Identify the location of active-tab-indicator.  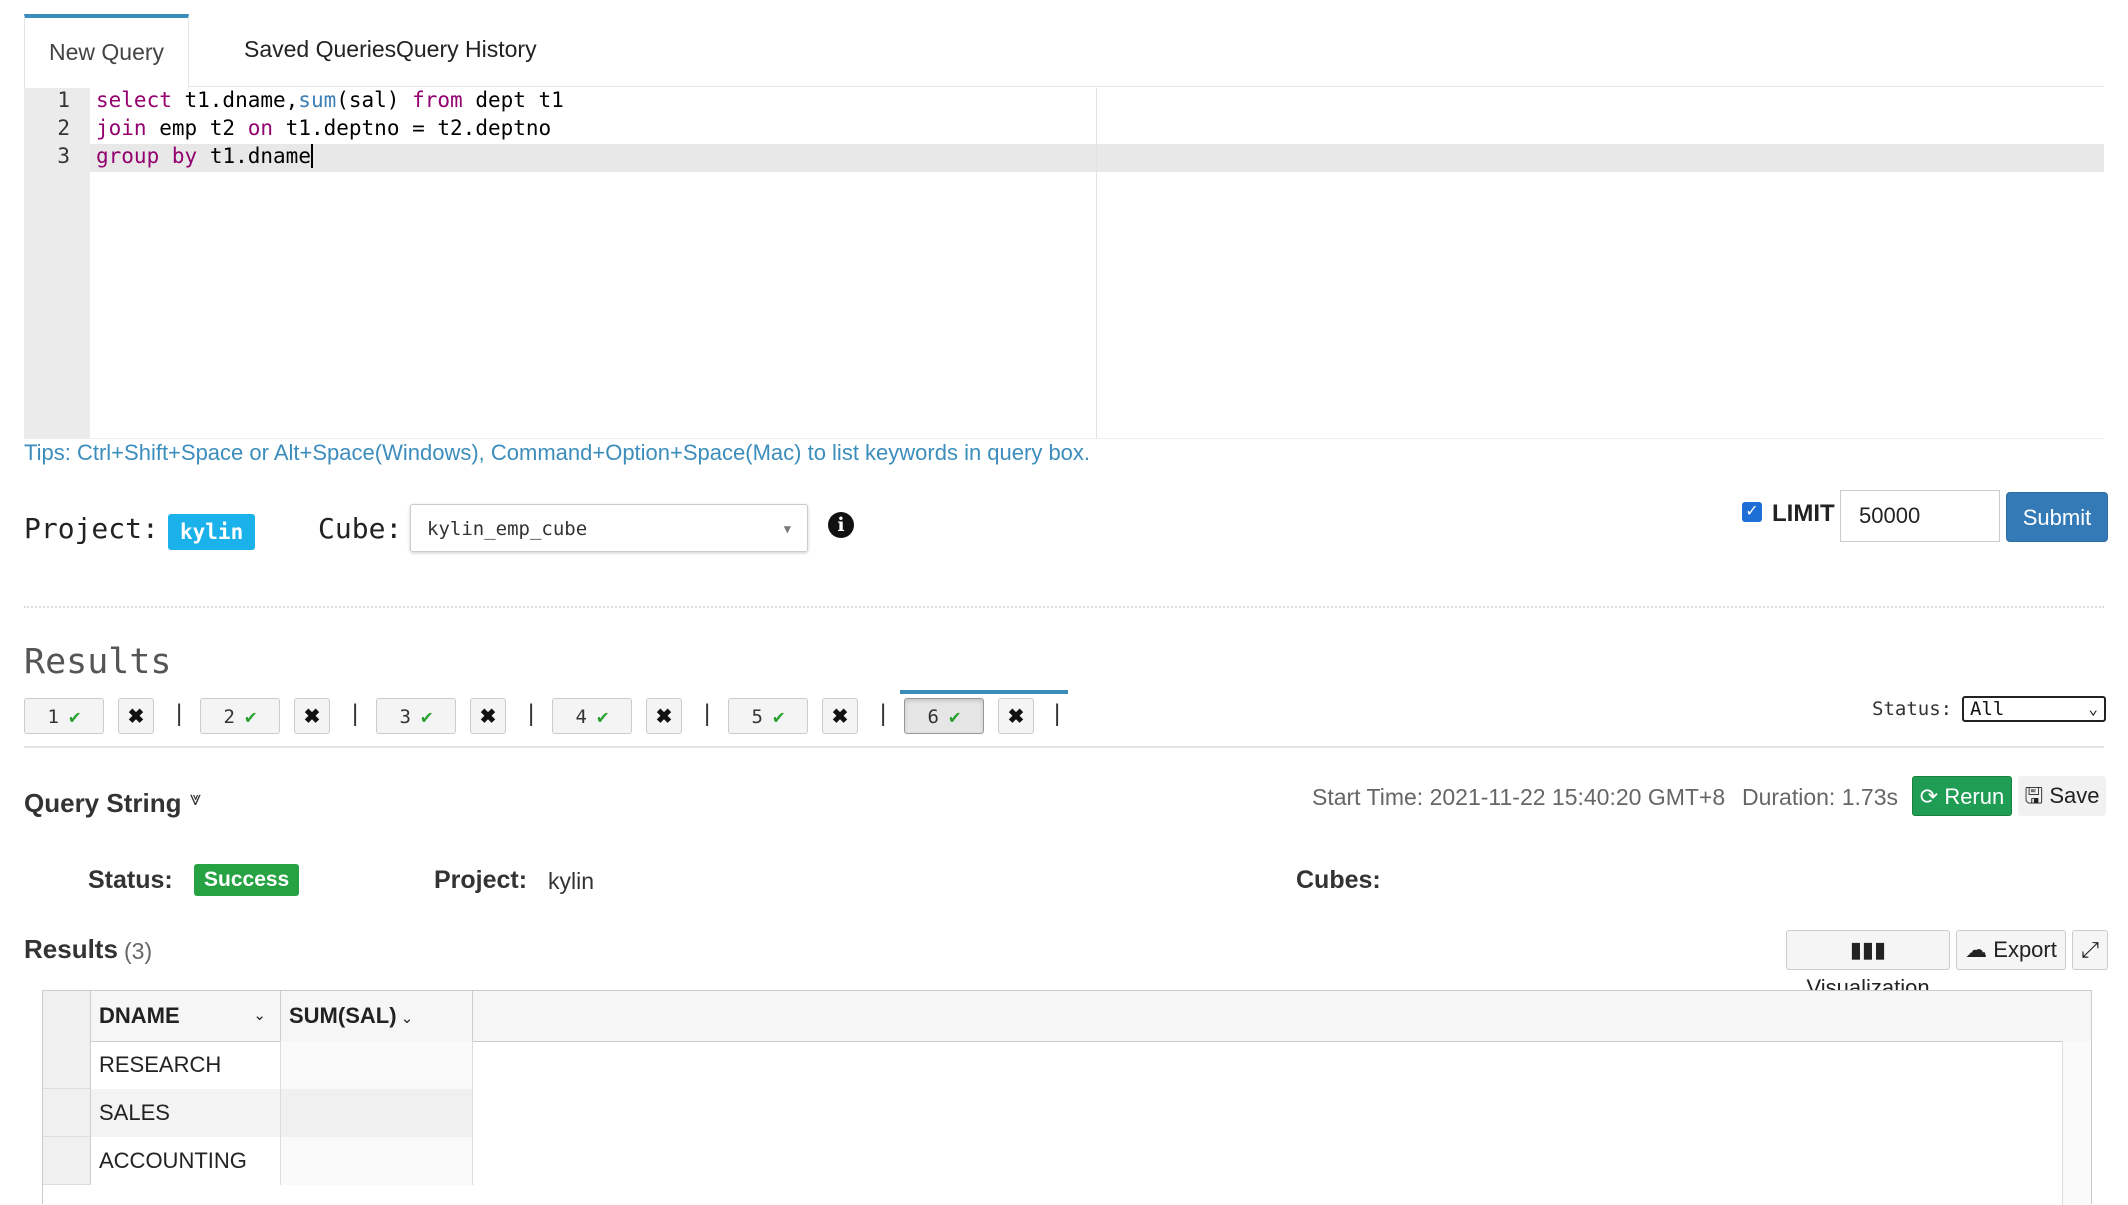
(984, 692).